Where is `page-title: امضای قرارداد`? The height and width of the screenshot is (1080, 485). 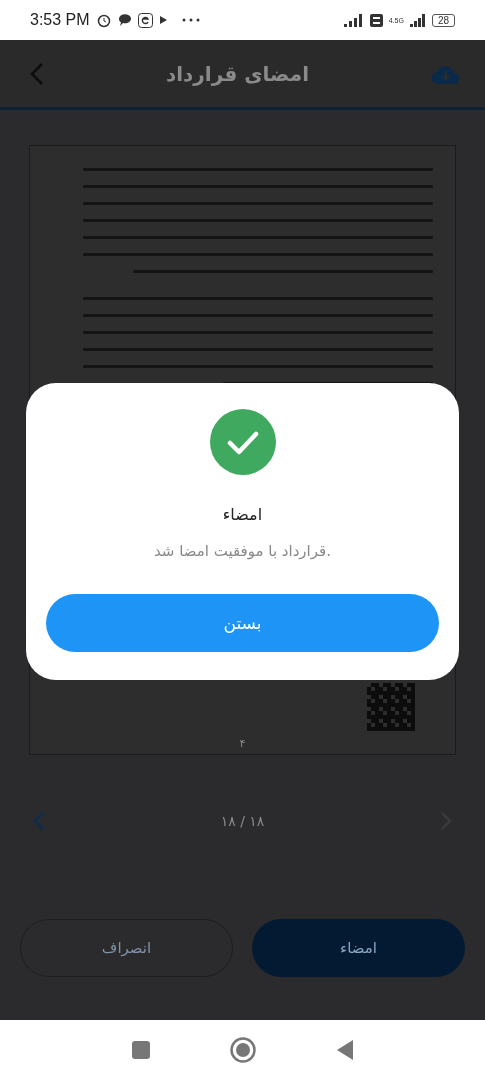 page-title: امضای قرارداد is located at coordinates (237, 73).